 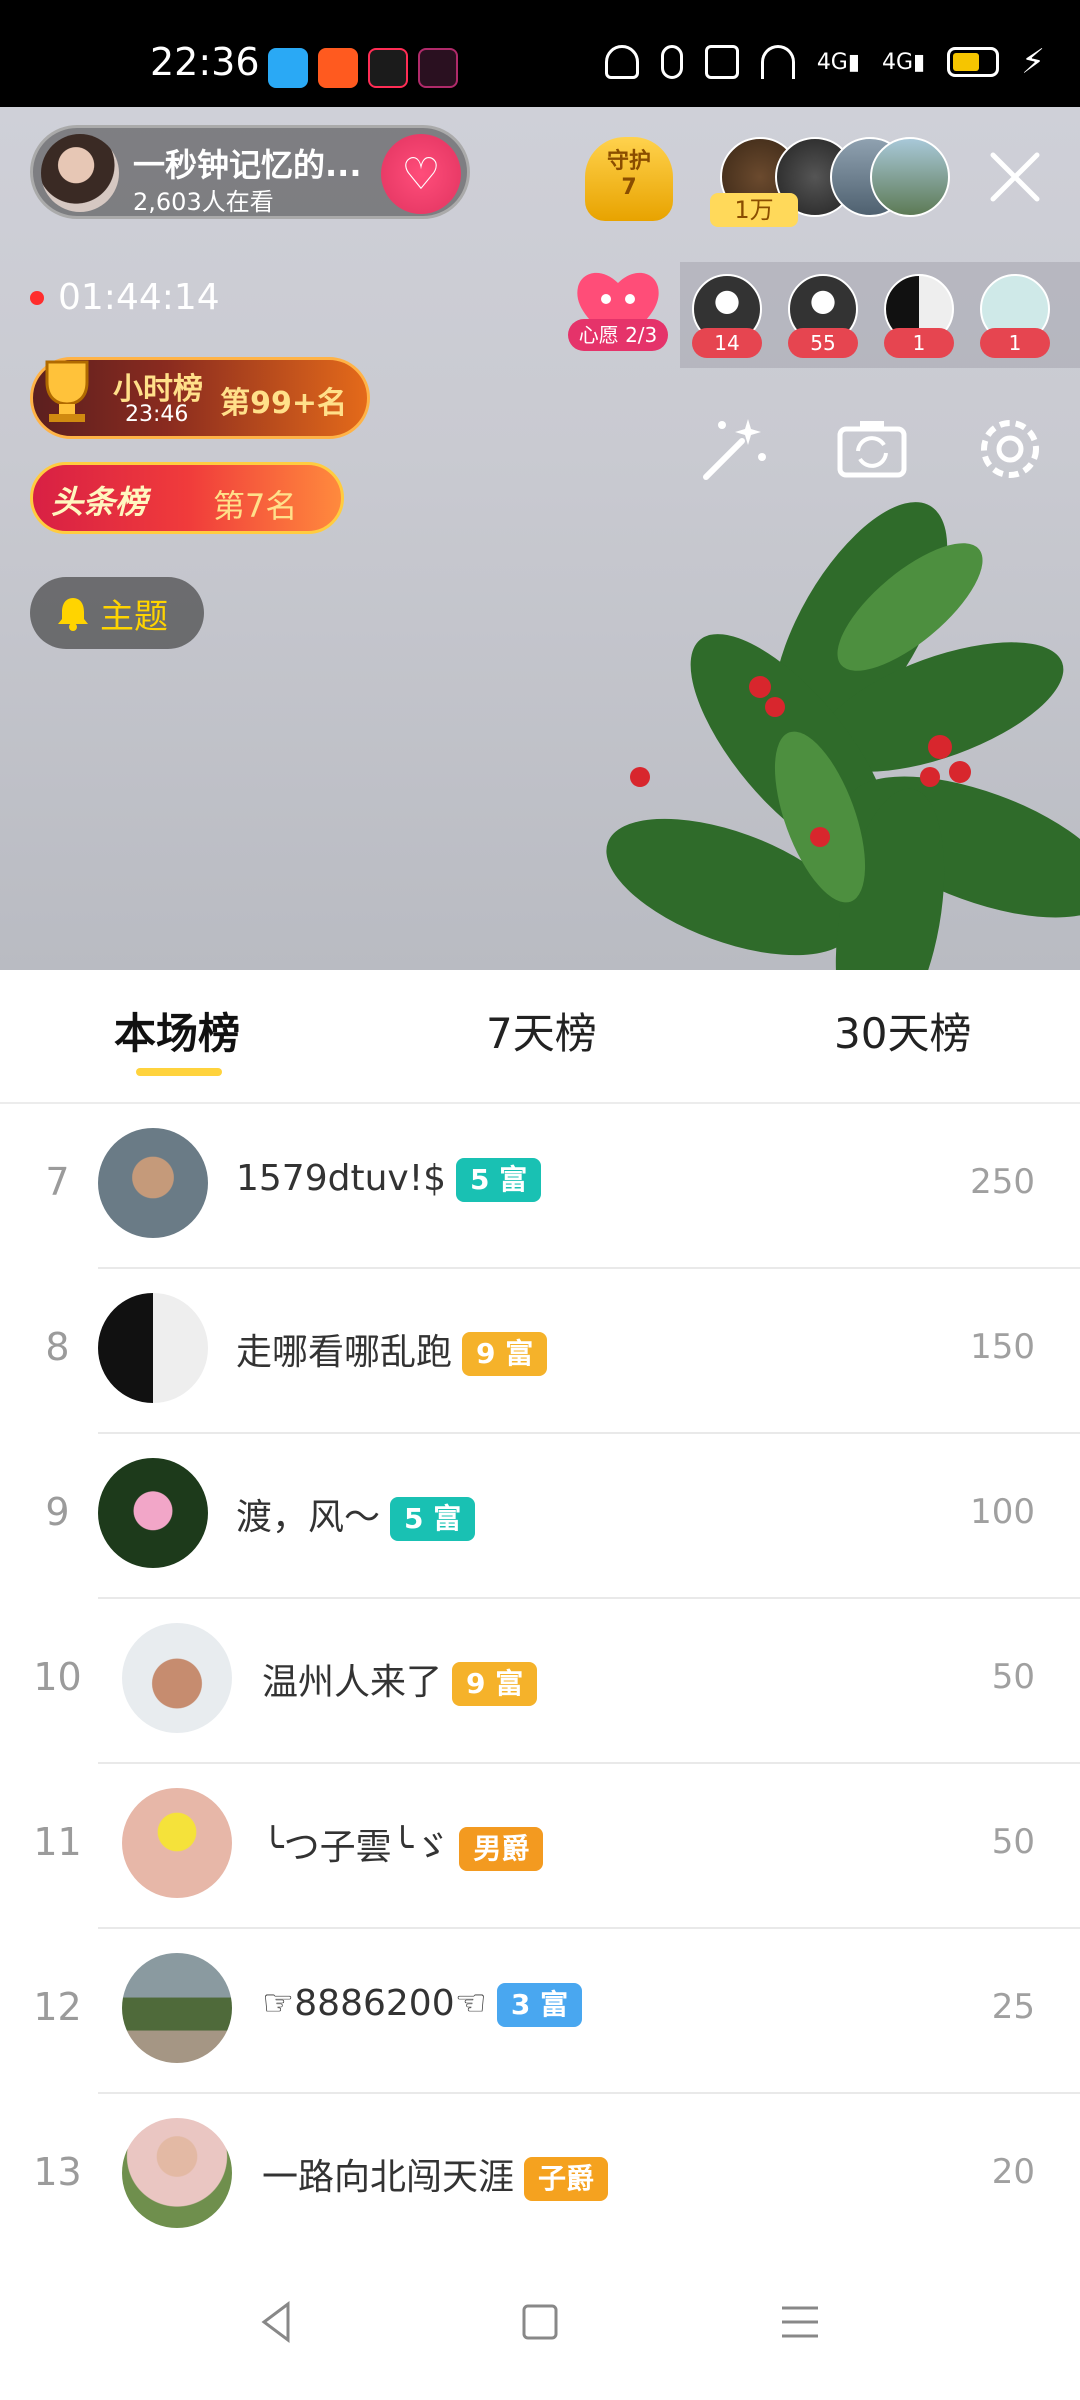 I want to click on rank-avatar-item: 14, so click(x=727, y=316).